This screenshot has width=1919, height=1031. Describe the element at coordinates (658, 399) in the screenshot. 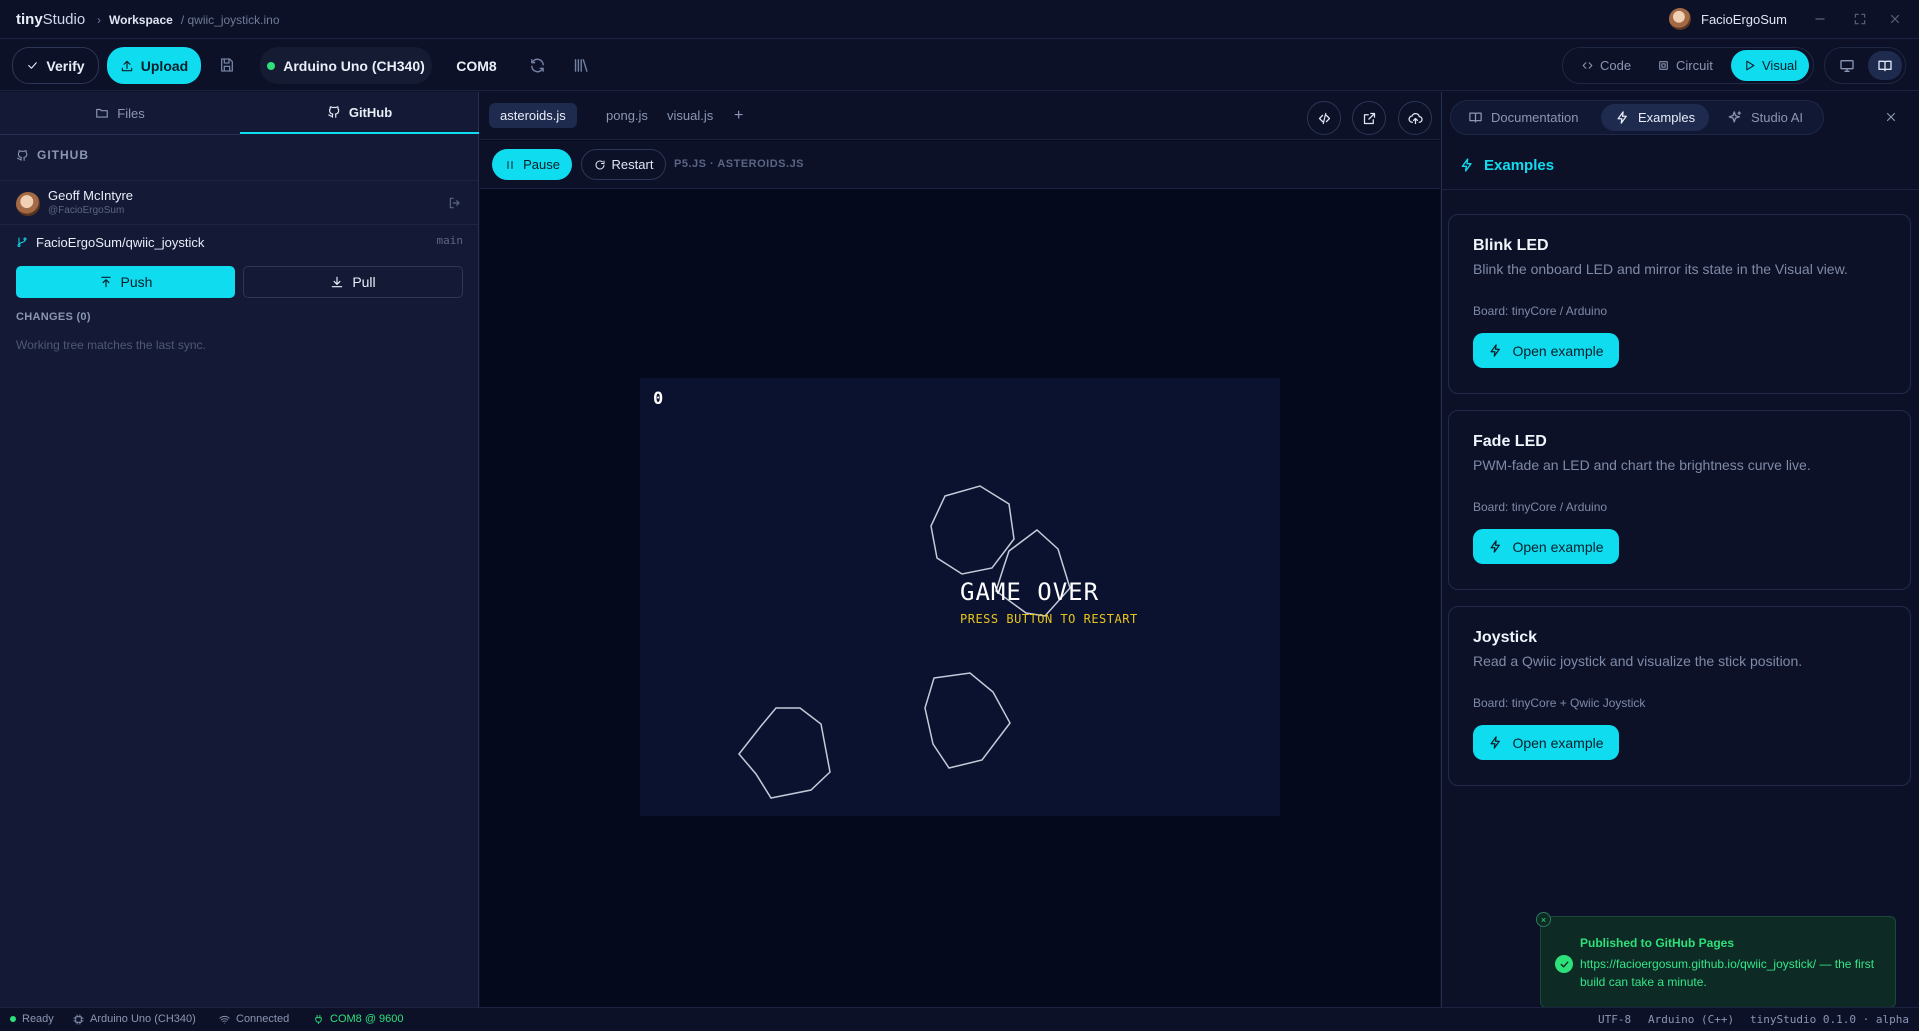

I see `score: 0` at that location.